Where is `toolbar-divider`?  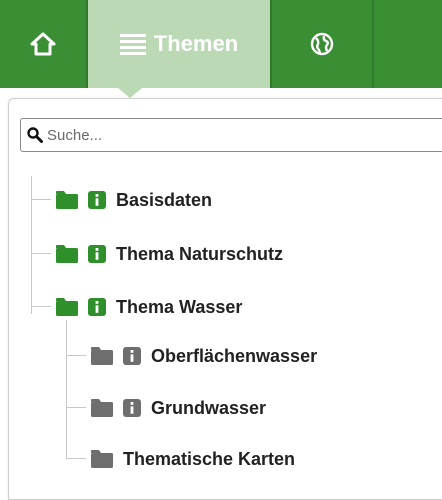
toolbar-divider is located at coordinates (373, 44).